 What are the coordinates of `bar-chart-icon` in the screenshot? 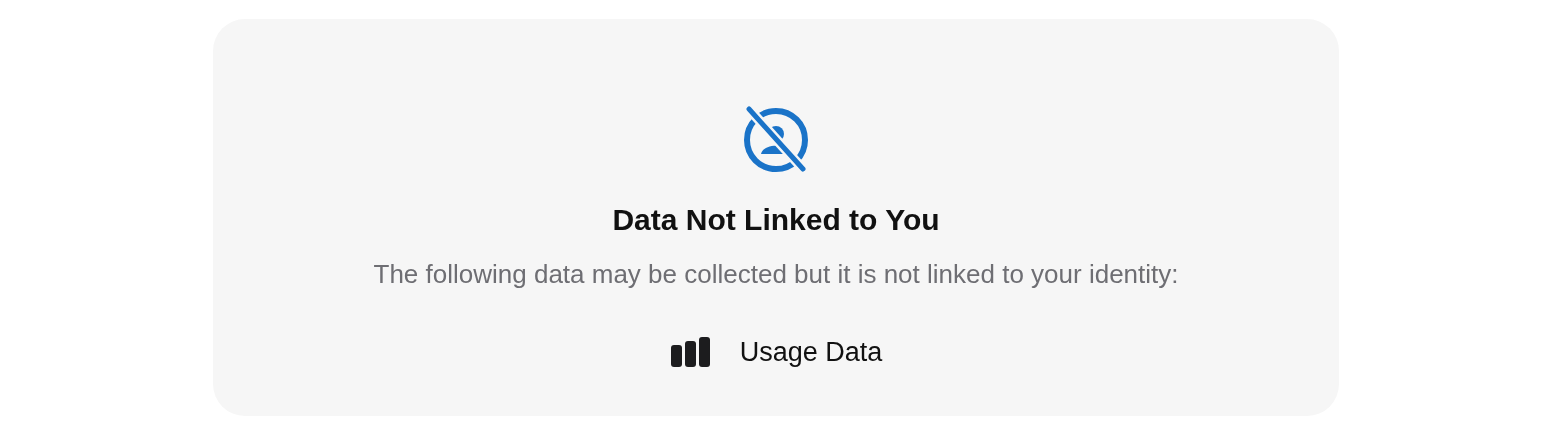 It's located at (690, 352).